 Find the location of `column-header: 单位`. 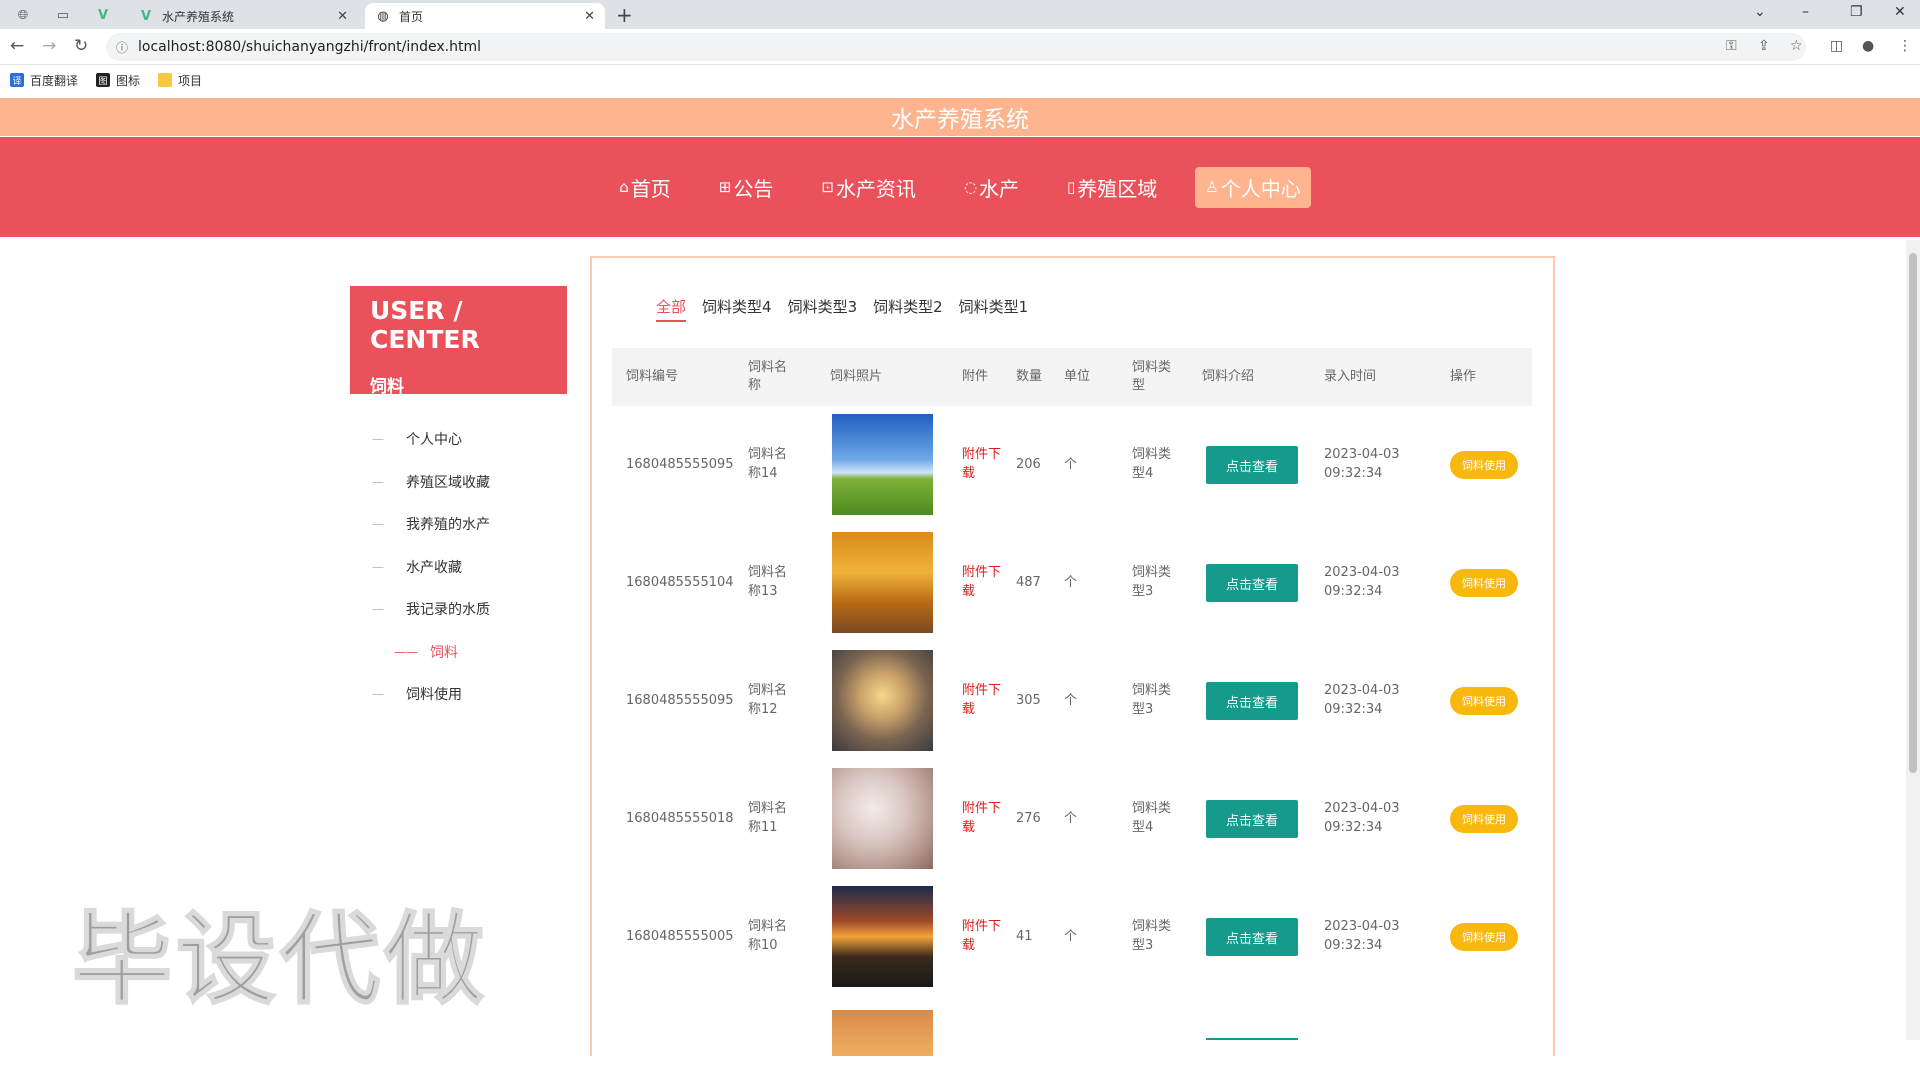

column-header: 单位 is located at coordinates (1077, 376).